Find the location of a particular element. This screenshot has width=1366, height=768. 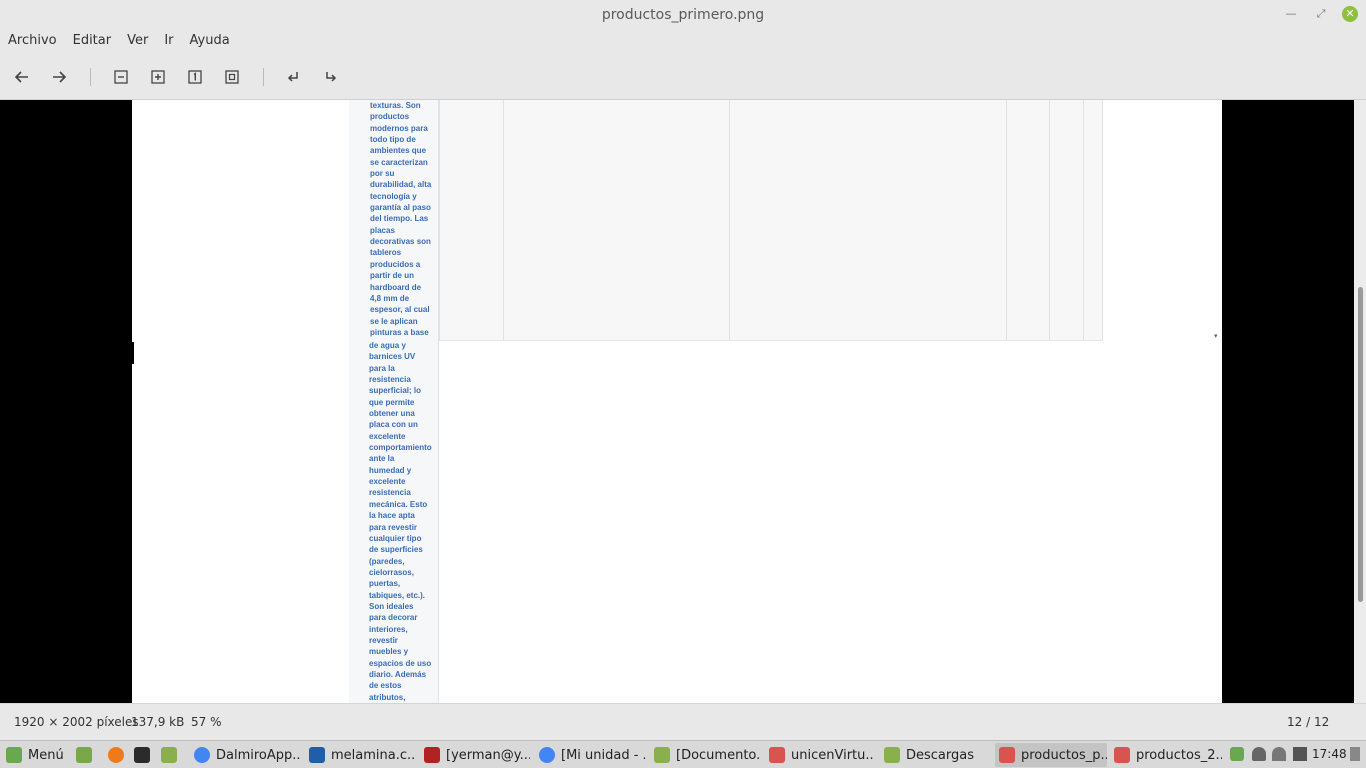

window-title: productos_primero.png is located at coordinates (683, 15).